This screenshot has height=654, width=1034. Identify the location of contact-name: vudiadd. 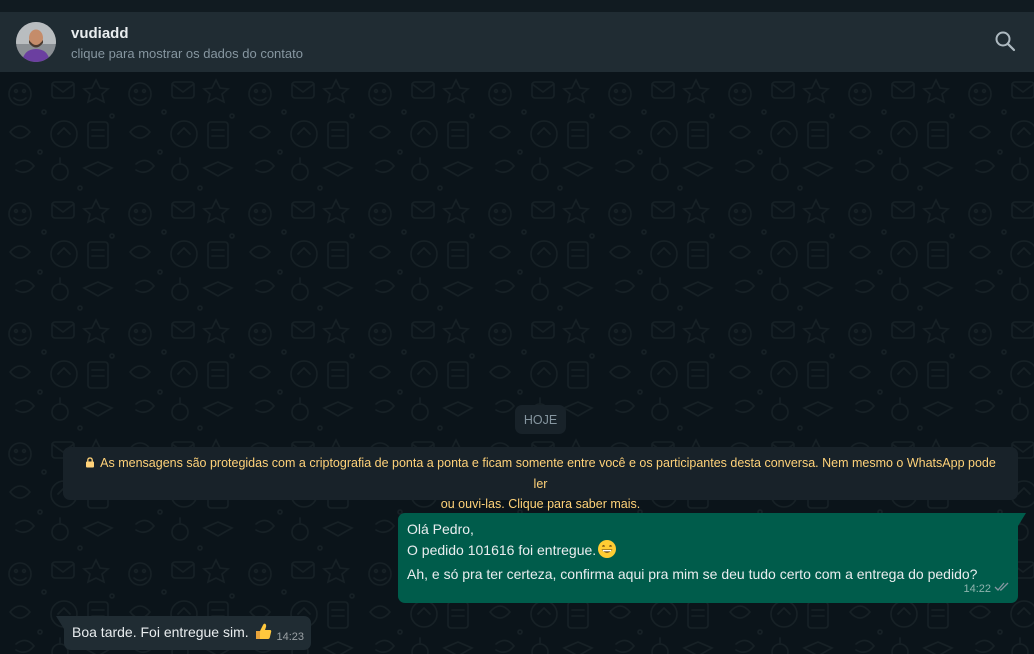
(100, 33).